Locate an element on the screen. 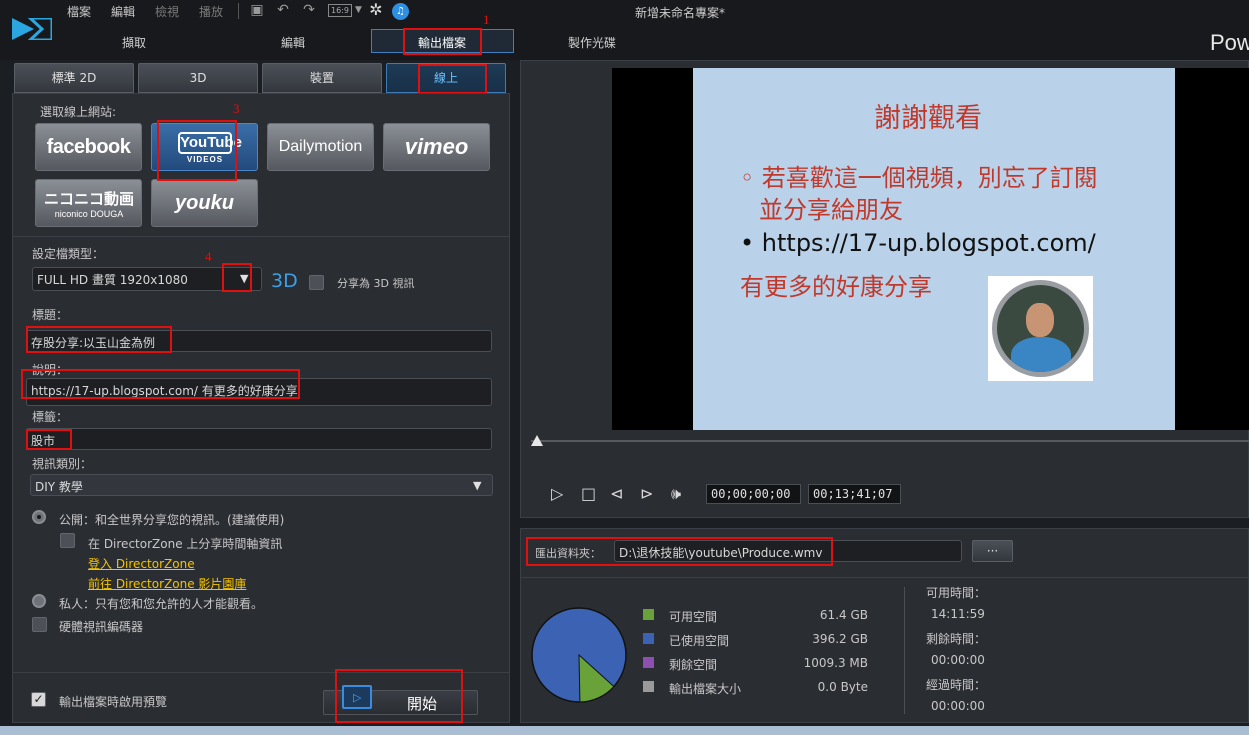  legend-remaining-label: 剩餘空間 is located at coordinates (693, 665).